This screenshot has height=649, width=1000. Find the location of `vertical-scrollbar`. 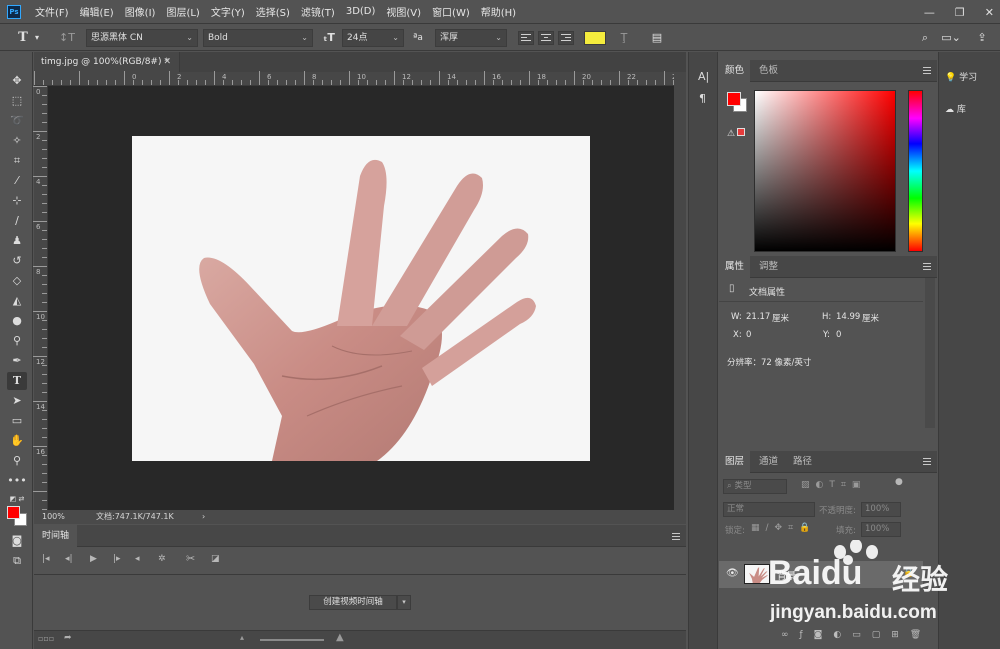

vertical-scrollbar is located at coordinates (680, 291).